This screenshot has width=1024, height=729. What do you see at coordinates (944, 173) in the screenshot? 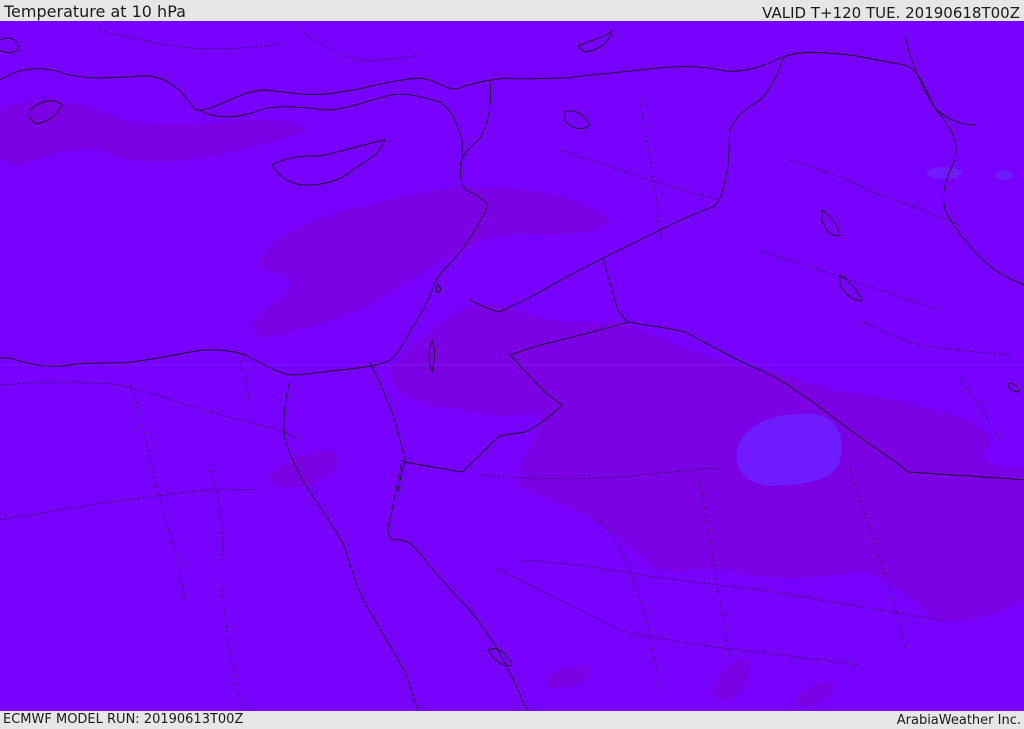
I see `field-lighter-caspian` at bounding box center [944, 173].